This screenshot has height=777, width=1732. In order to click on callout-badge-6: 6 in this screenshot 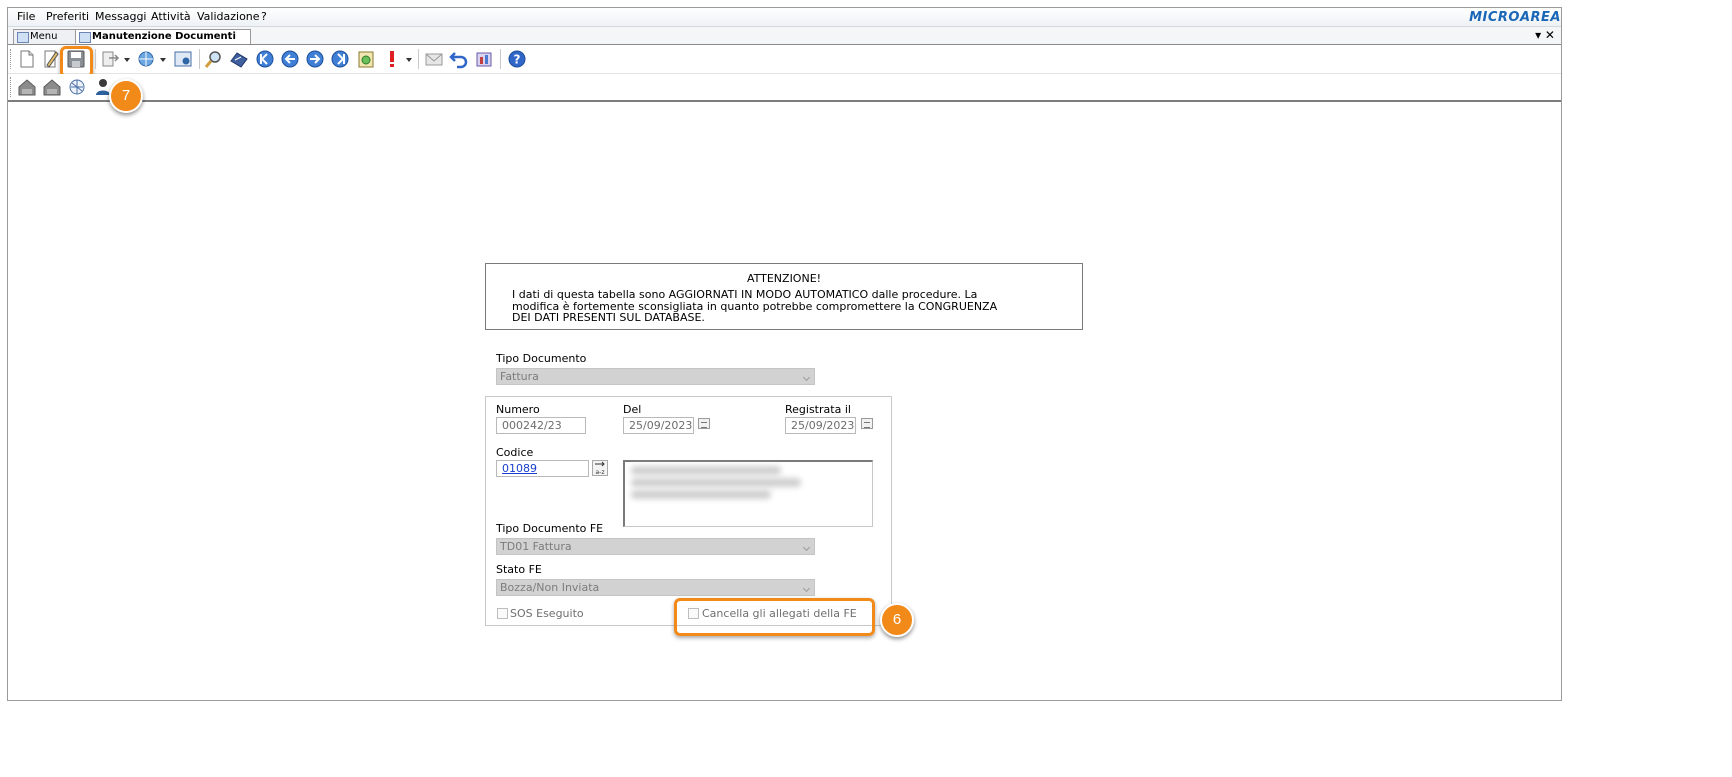, I will do `click(897, 620)`.